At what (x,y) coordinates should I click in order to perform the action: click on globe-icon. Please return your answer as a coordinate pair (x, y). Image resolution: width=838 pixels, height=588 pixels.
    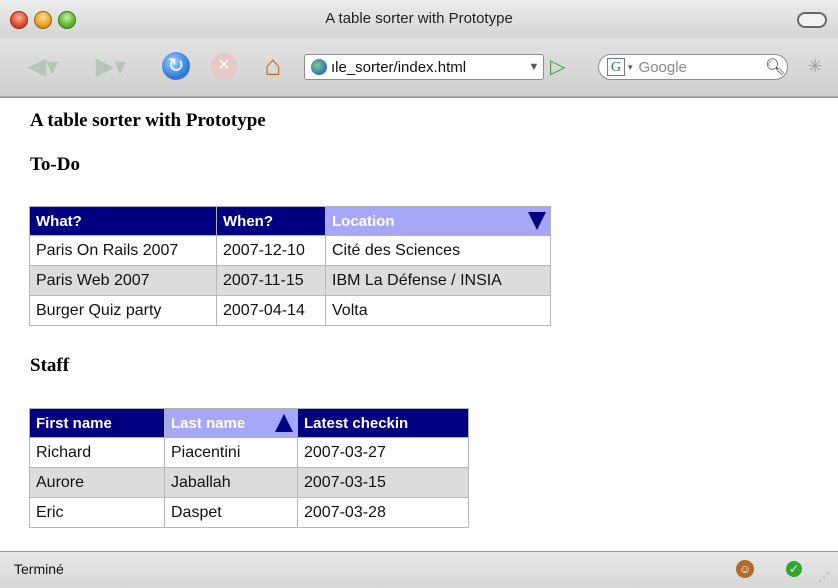
    Looking at the image, I should click on (319, 67).